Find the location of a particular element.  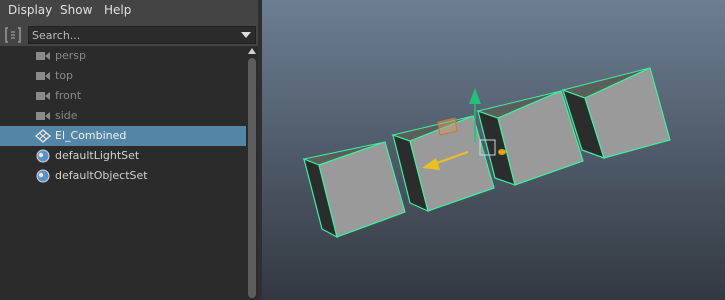

outliner-item-el-combined: El_Combined is located at coordinates (123, 136).